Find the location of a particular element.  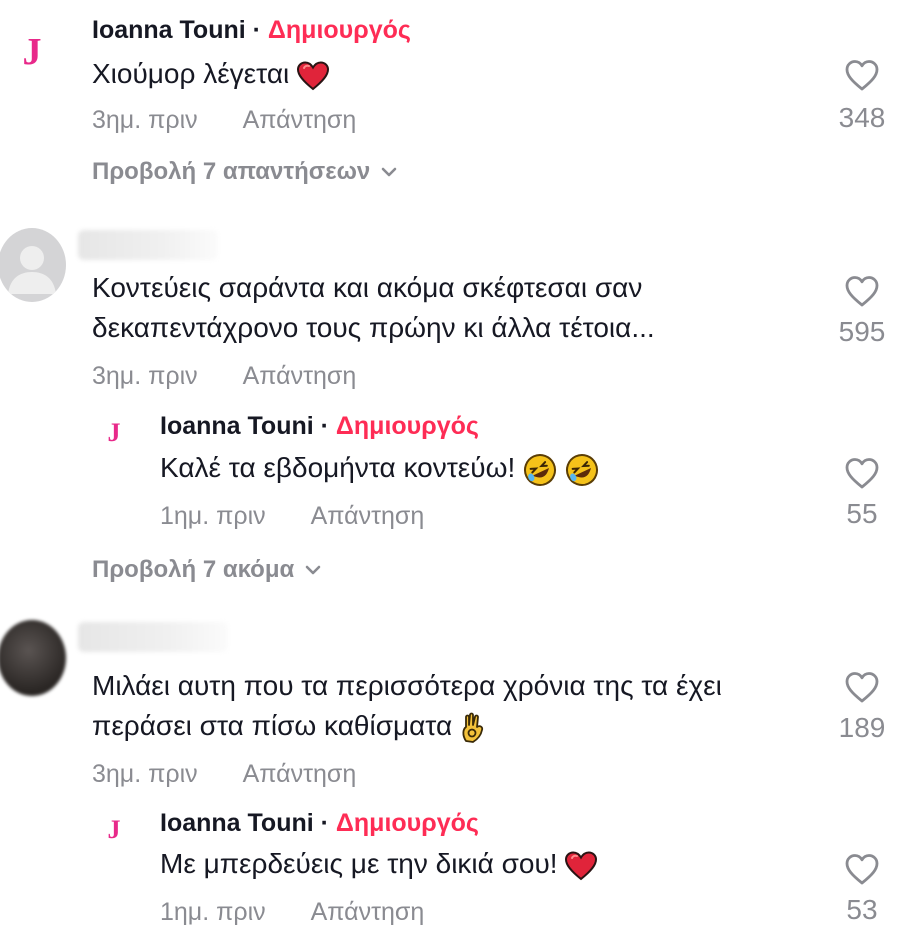

like-count: 55 is located at coordinates (862, 513).